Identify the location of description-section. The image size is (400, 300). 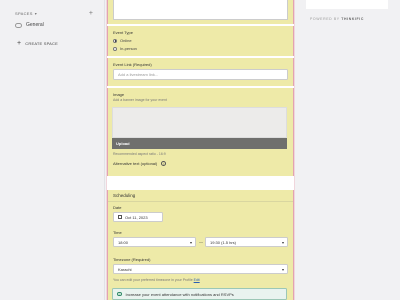
(200, 12).